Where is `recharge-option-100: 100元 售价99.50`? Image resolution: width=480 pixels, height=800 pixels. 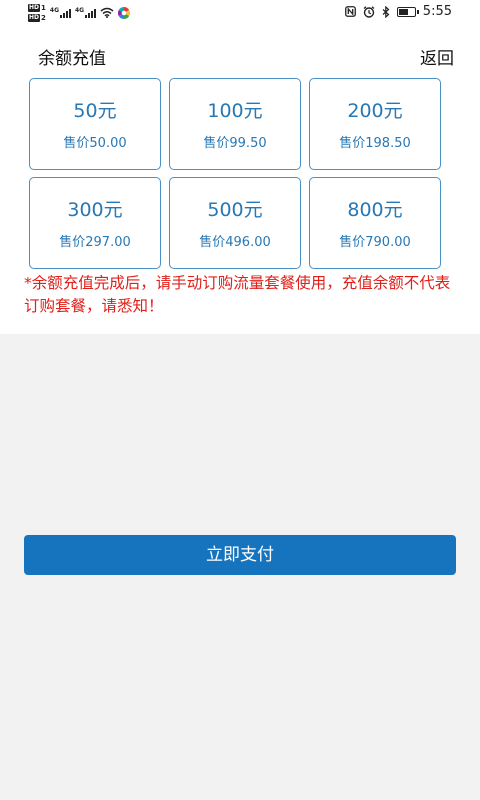
recharge-option-100: 100元 售价99.50 is located at coordinates (235, 124).